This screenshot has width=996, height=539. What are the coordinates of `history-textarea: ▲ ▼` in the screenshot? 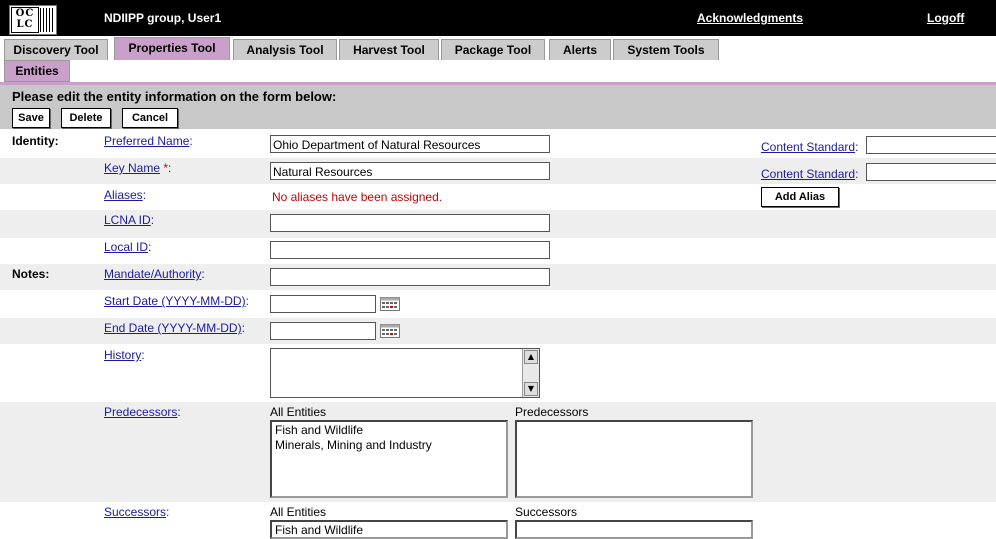 It's located at (405, 373).